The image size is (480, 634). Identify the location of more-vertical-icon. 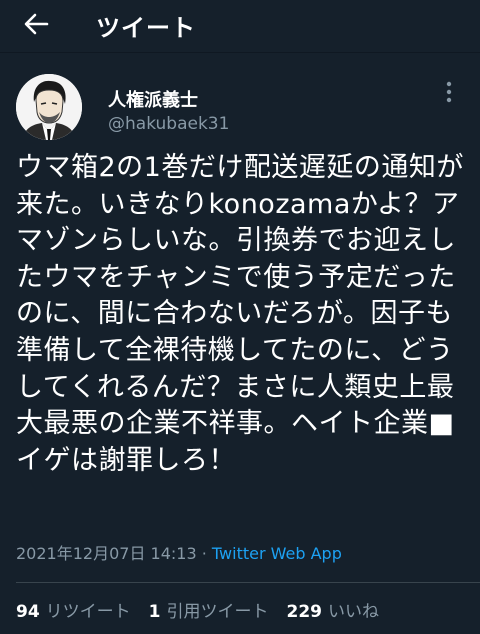
(449, 92).